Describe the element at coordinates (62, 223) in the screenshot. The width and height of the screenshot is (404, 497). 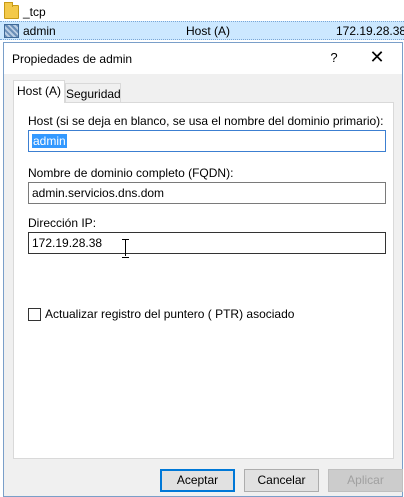
I see `ip-label: Dirección IP:` at that location.